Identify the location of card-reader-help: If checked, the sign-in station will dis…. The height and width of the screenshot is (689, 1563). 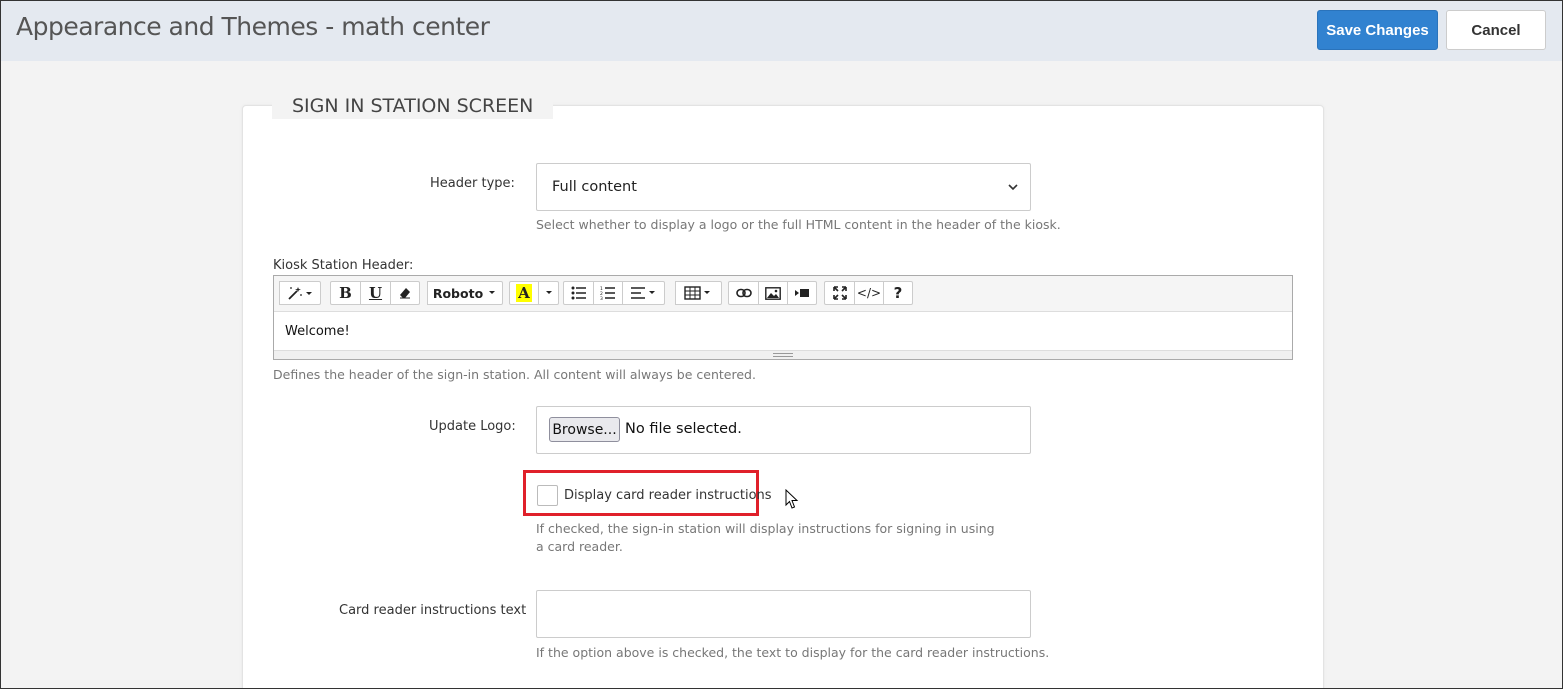
(765, 537).